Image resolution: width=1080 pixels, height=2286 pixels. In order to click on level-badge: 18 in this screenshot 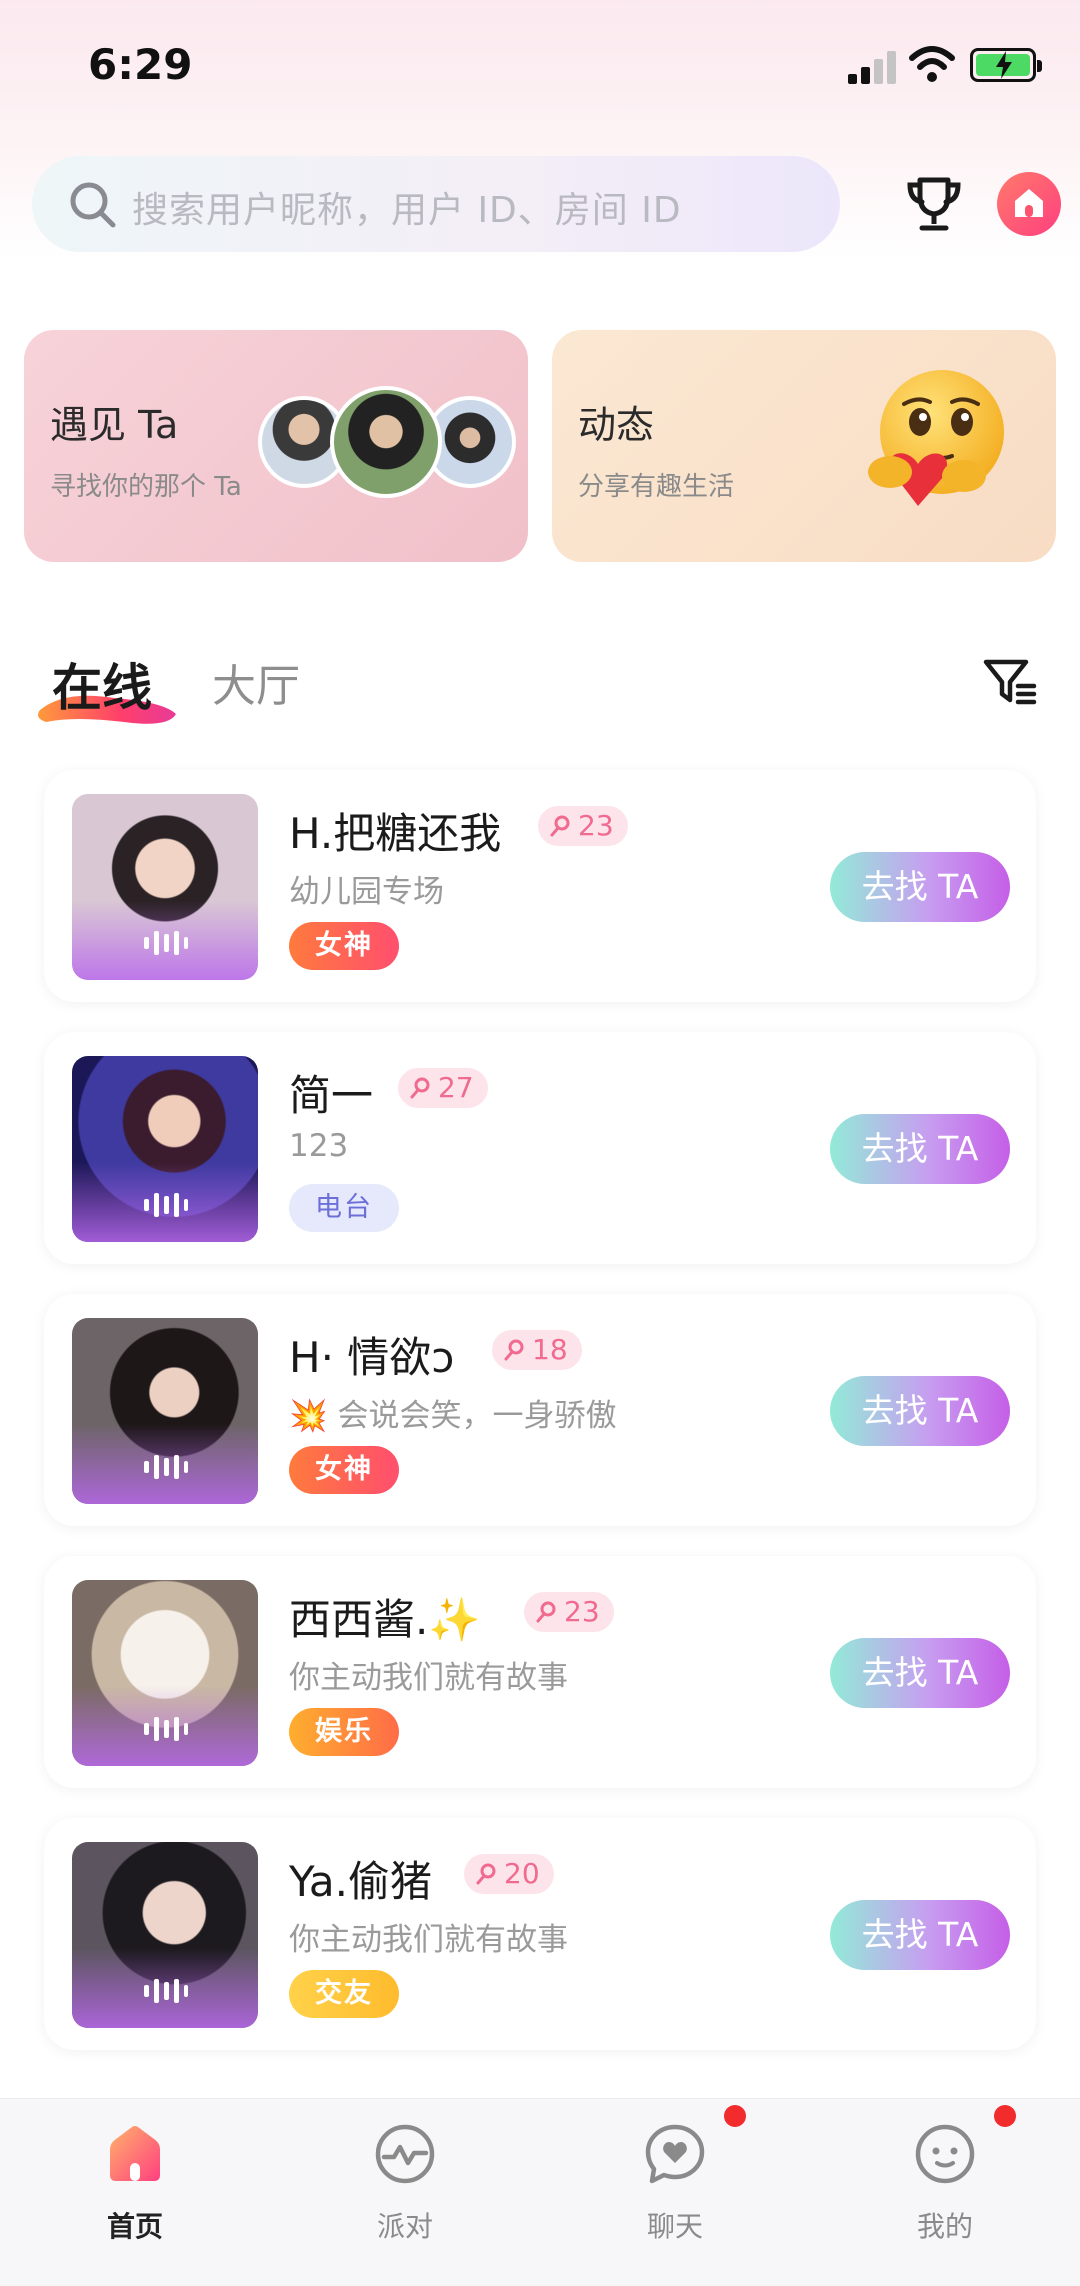, I will do `click(537, 1350)`.